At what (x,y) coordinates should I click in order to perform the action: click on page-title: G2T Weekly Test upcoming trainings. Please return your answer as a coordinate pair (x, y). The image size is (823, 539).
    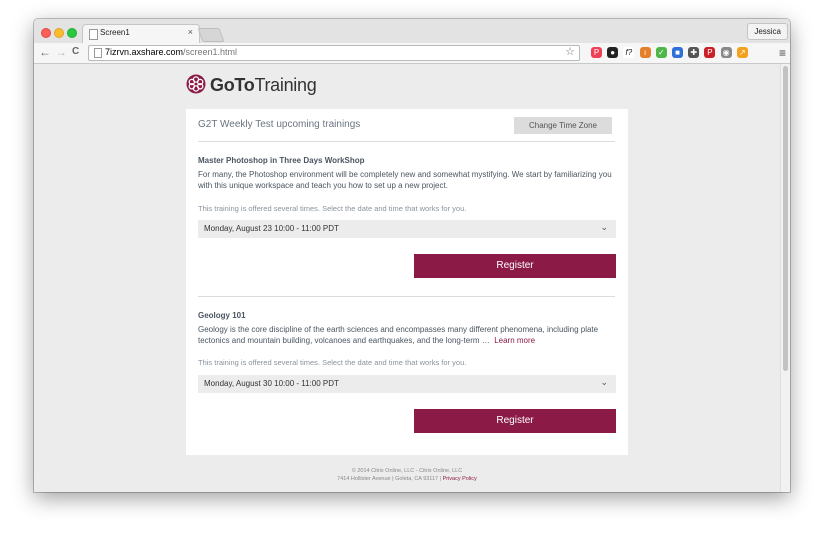
    Looking at the image, I should click on (279, 124).